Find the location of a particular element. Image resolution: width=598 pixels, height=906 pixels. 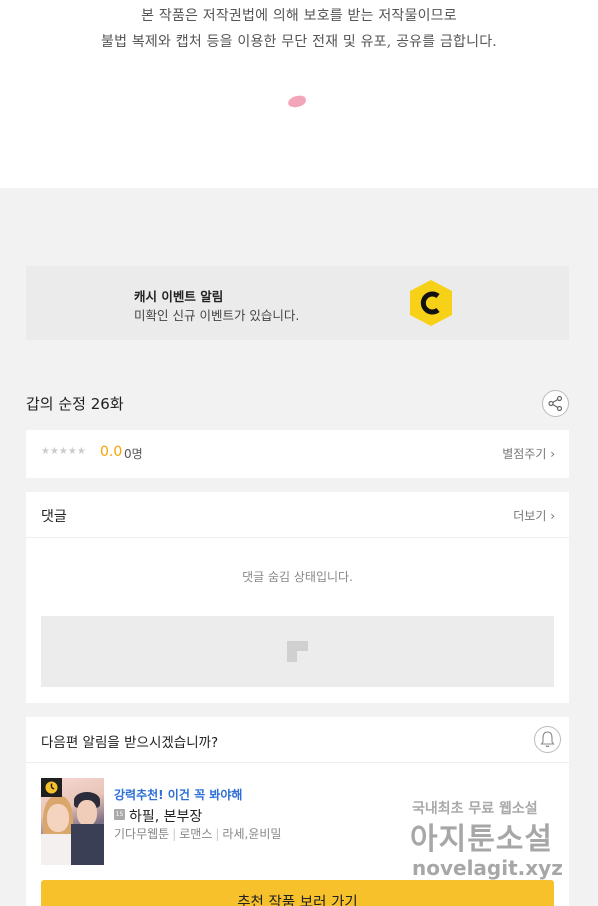

comments-more-button: 더보기 › is located at coordinates (534, 515).